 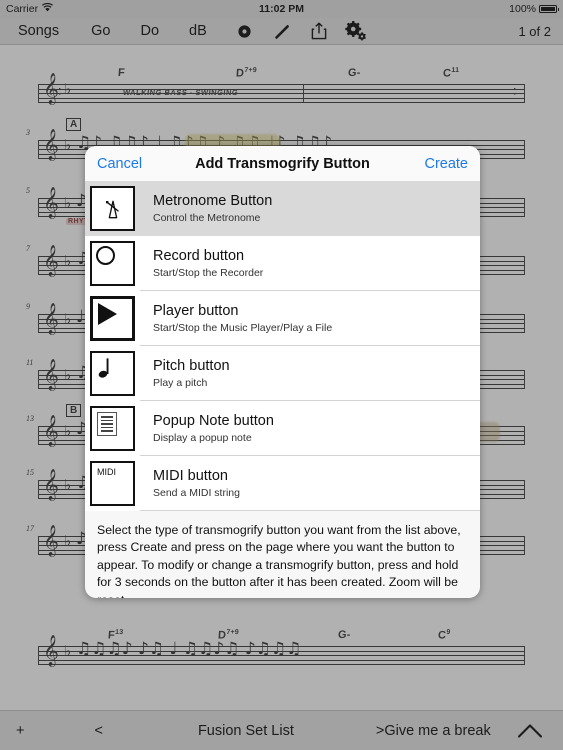 I want to click on add-button: +, so click(x=20, y=731).